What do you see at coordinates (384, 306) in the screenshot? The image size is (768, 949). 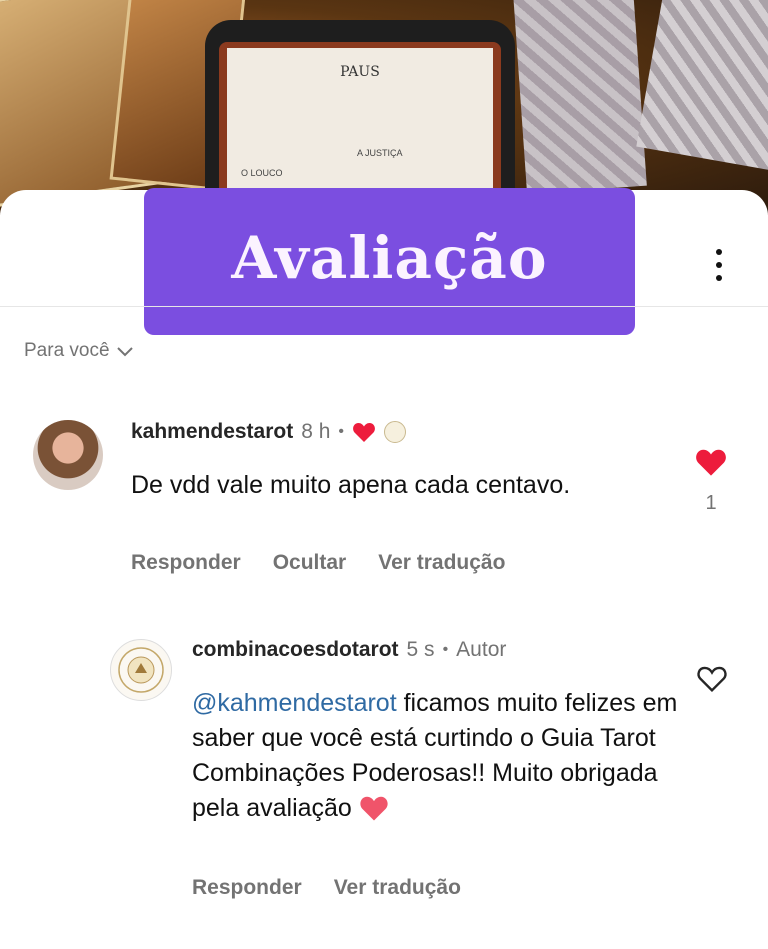 I see `header-divider` at bounding box center [384, 306].